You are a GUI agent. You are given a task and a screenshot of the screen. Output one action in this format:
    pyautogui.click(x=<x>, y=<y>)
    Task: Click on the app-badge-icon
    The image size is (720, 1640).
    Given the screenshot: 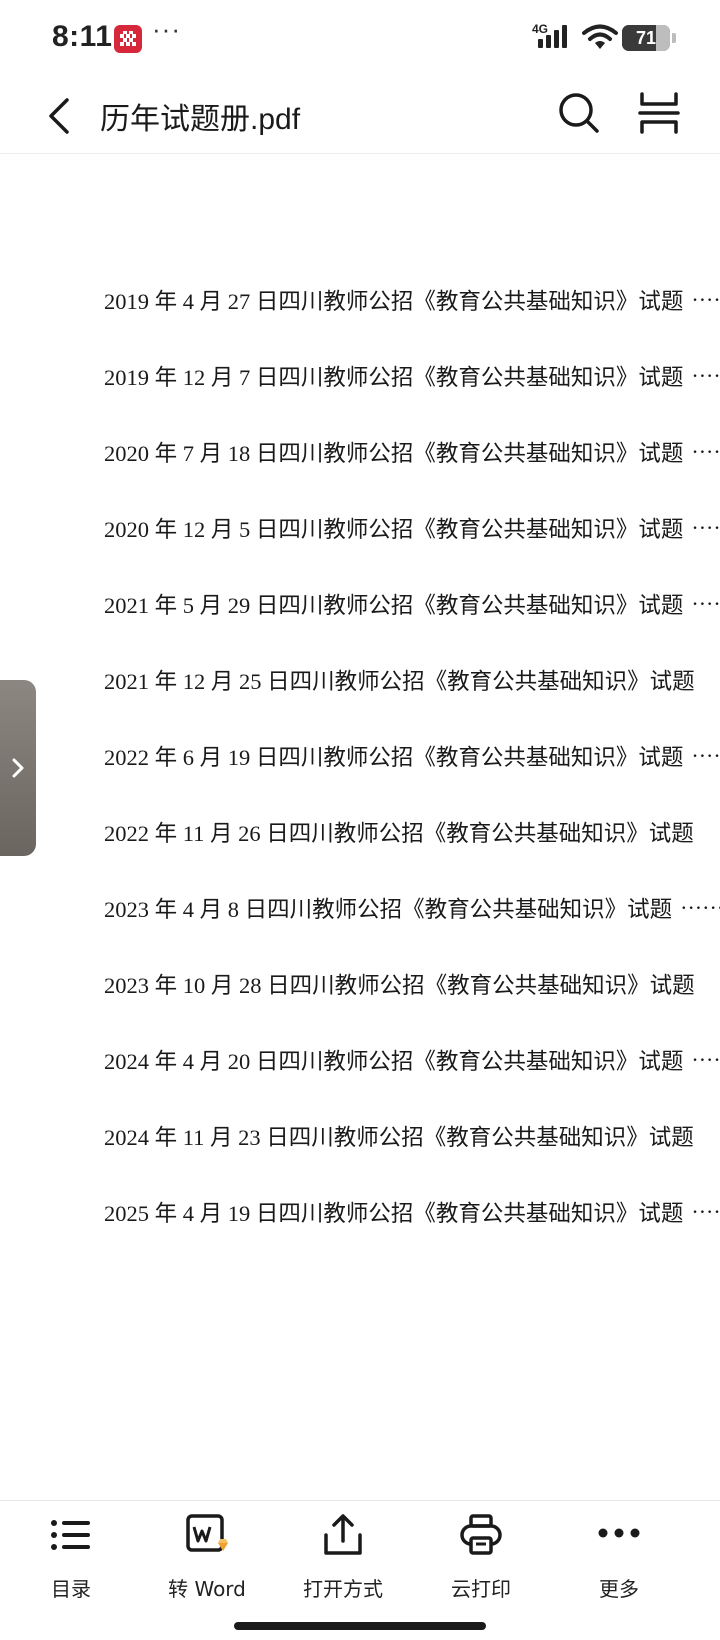 What is the action you would take?
    pyautogui.click(x=128, y=39)
    